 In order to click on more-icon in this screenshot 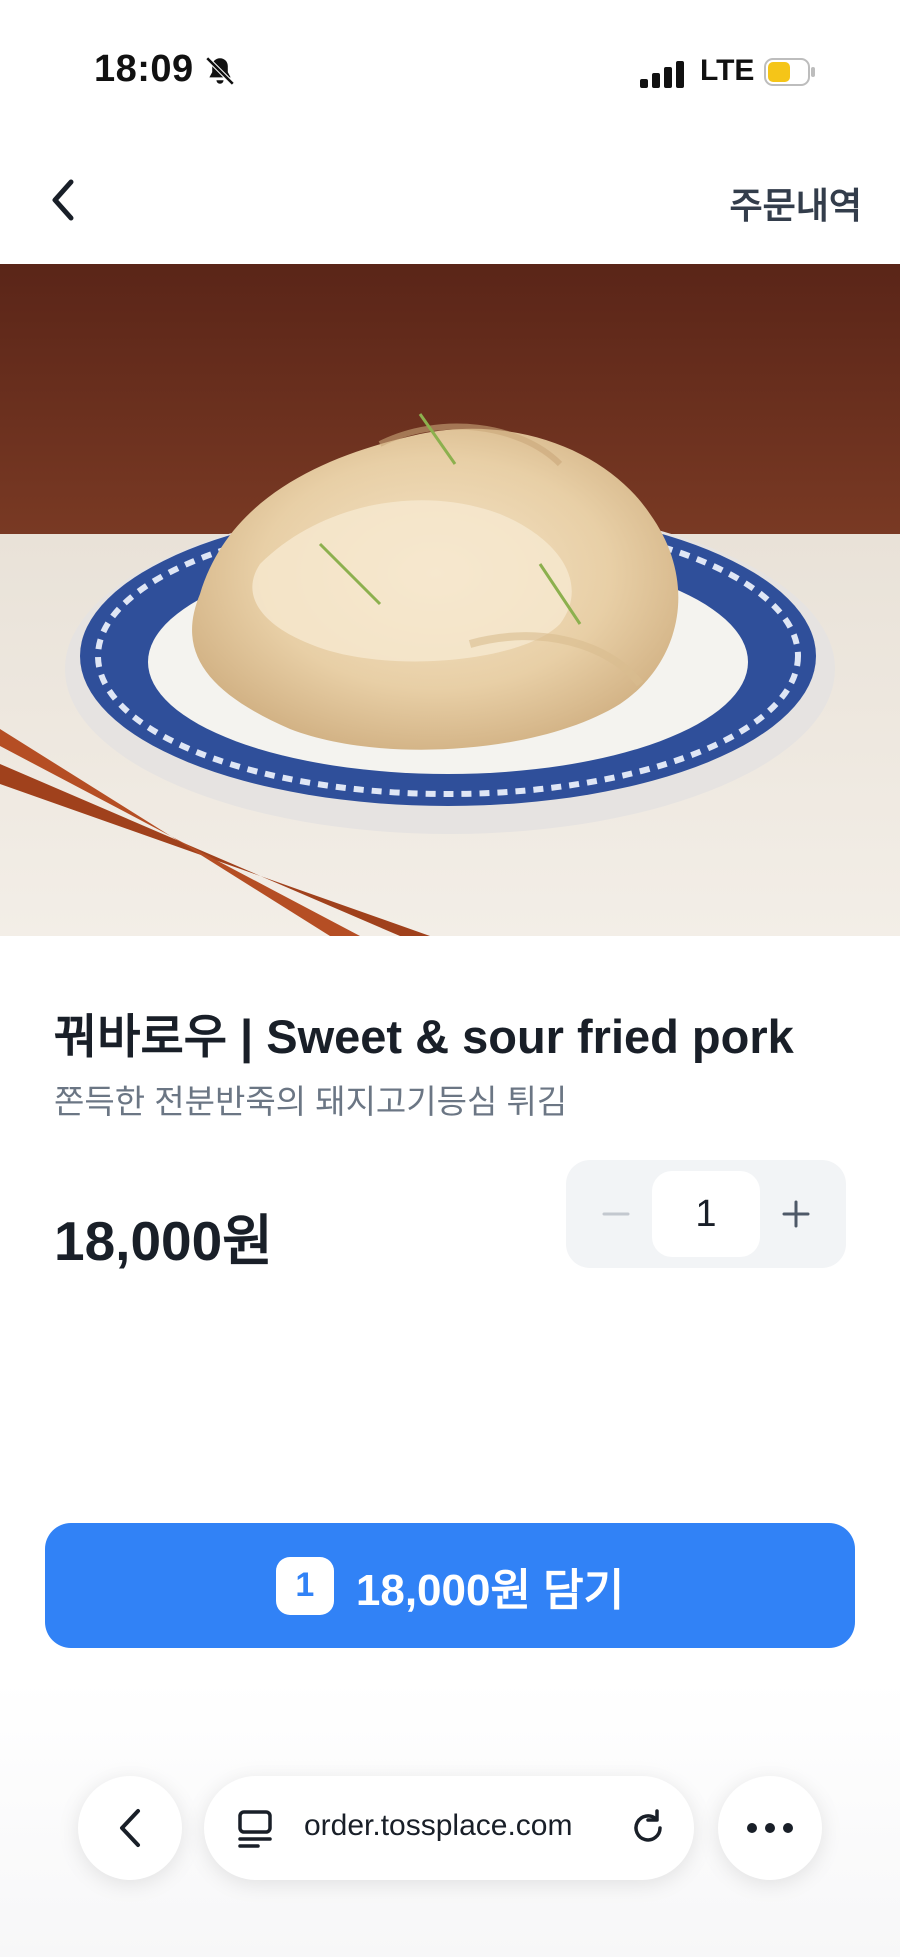, I will do `click(770, 1828)`.